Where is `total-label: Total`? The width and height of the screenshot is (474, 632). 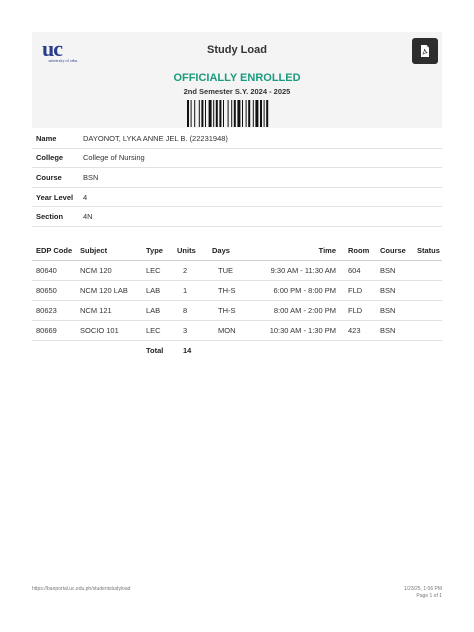
total-label: Total is located at coordinates (155, 350).